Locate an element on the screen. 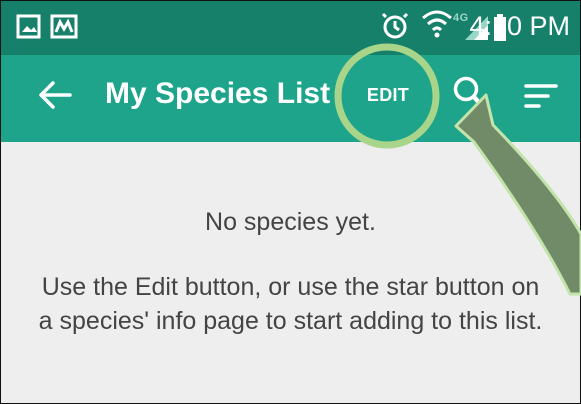 Image resolution: width=581 pixels, height=404 pixels. status-bar: 4G 4:10 PM is located at coordinates (290, 28).